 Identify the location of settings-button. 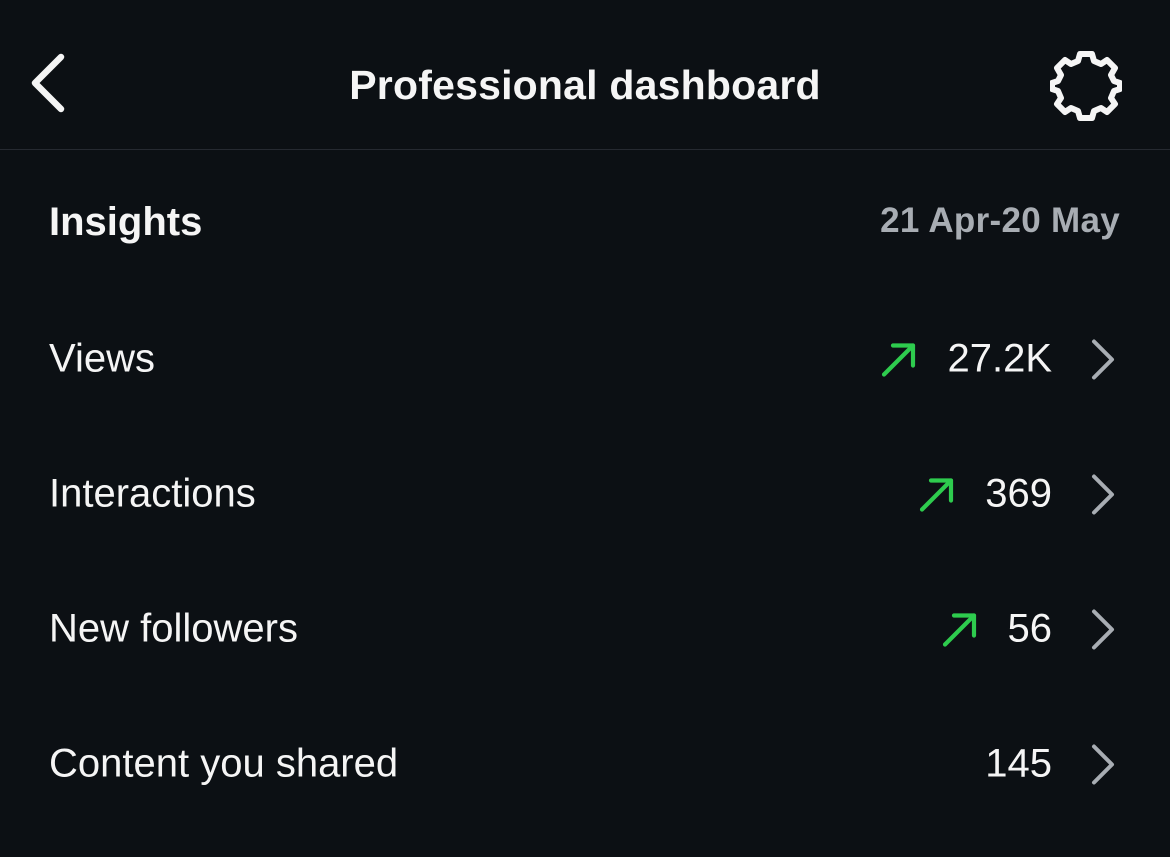
(1086, 86).